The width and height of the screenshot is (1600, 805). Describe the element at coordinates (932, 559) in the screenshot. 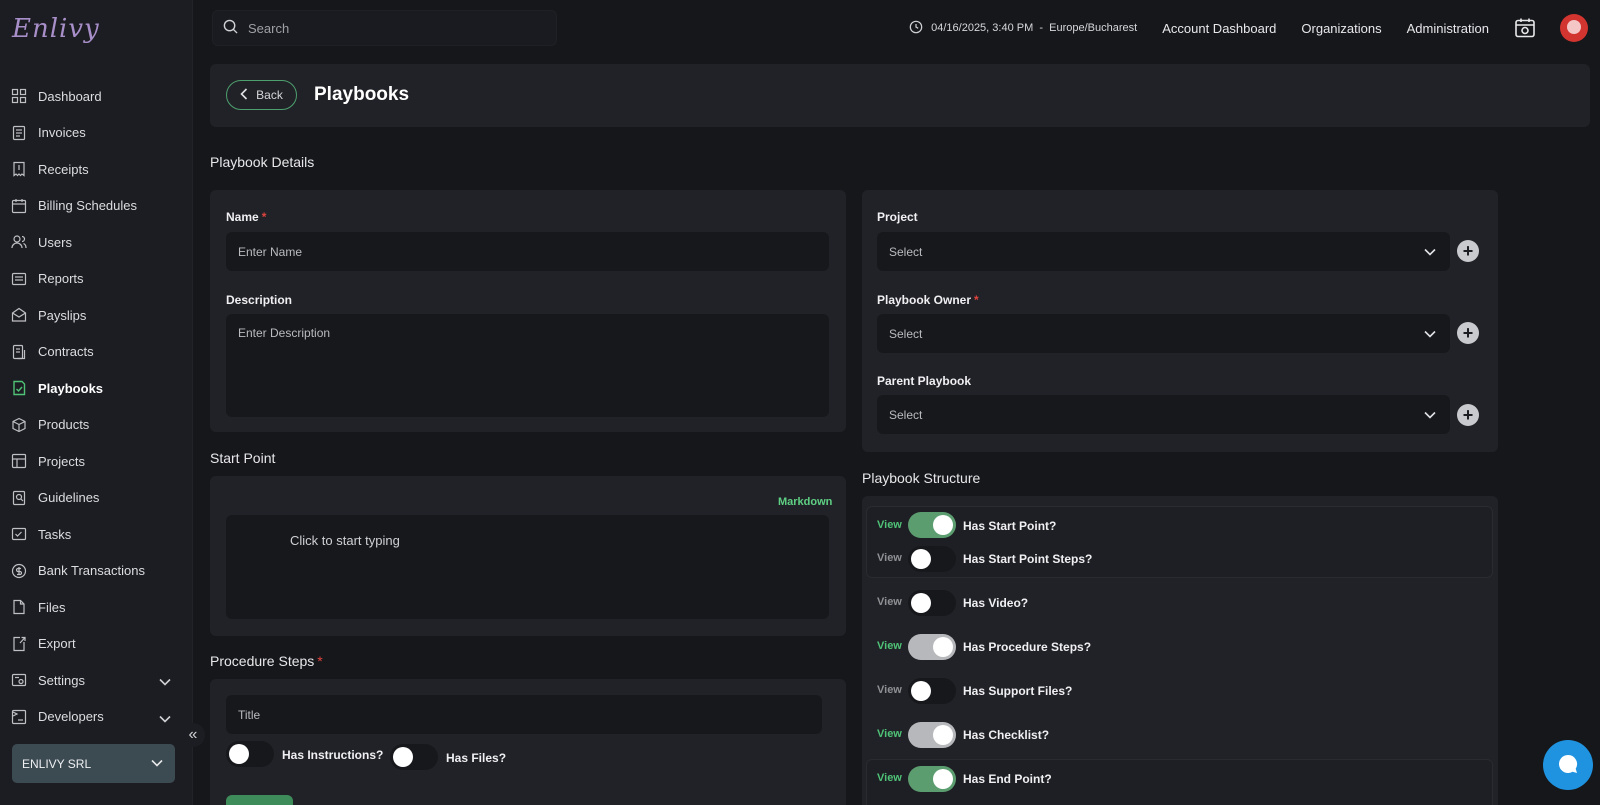

I see `has-start-point-steps-toggle` at that location.